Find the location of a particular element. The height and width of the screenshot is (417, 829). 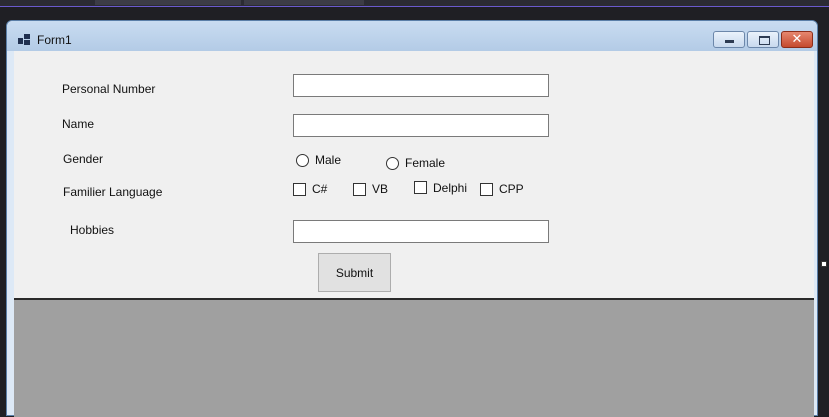

delphi-checkbox is located at coordinates (420, 187).